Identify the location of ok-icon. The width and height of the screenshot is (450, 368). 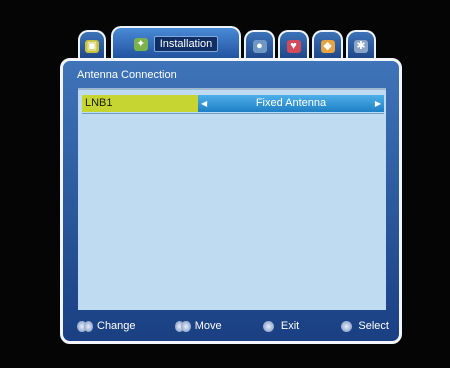
(346, 326).